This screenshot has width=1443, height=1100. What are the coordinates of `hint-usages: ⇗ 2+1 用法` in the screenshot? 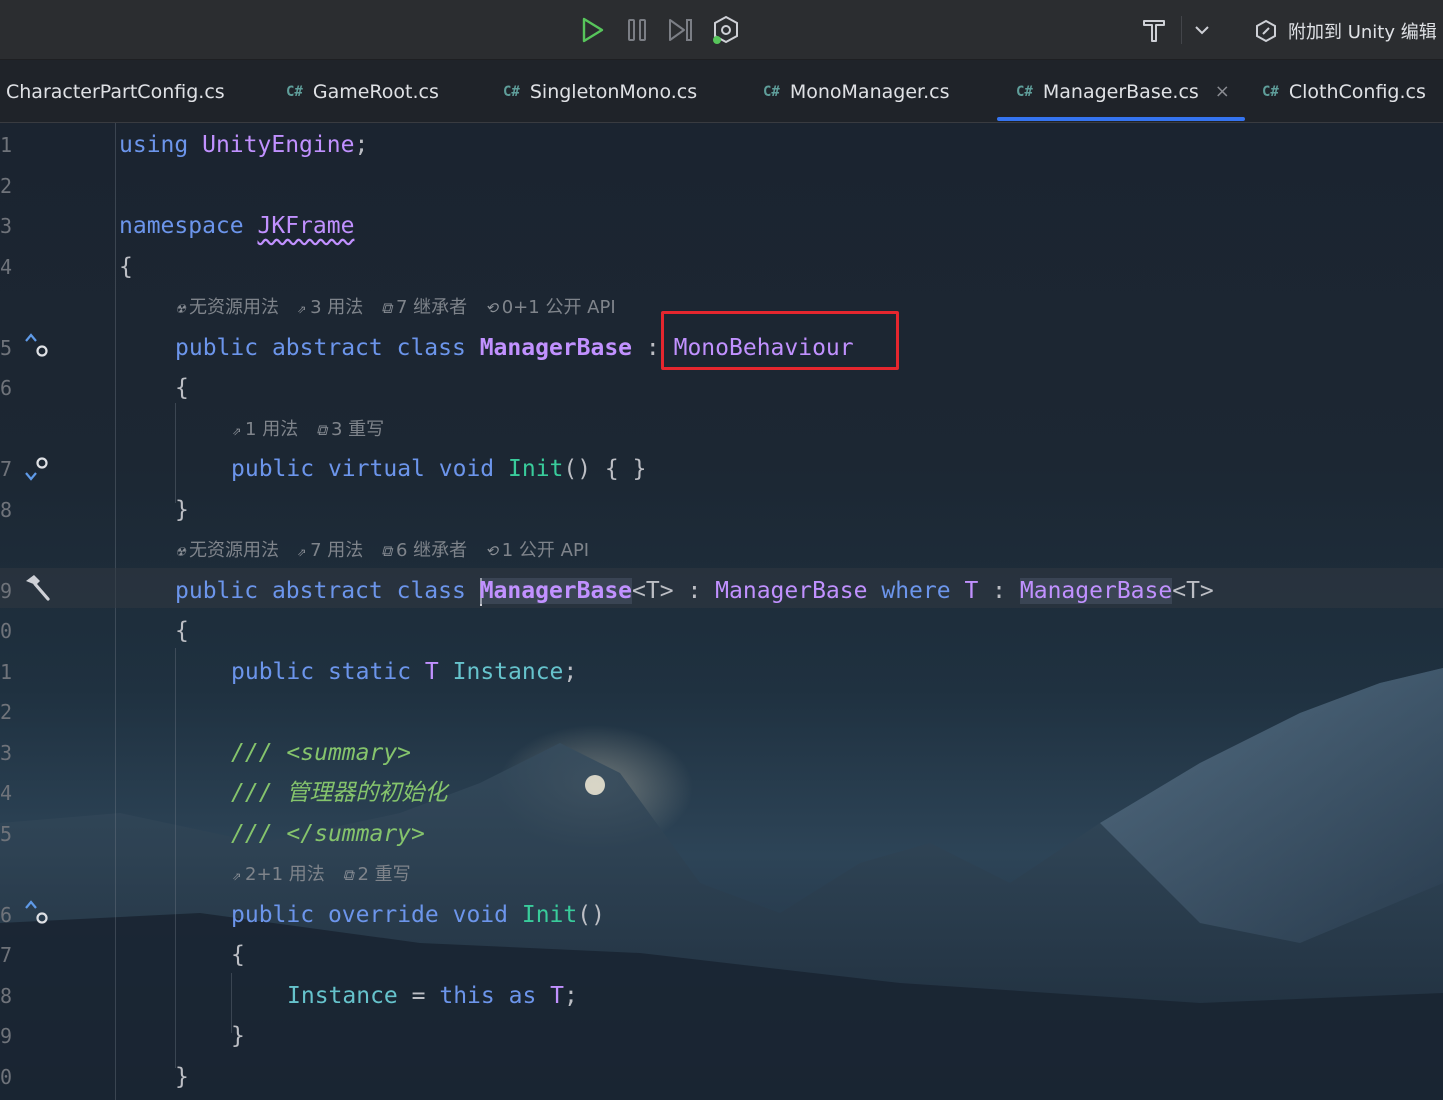 It's located at (278, 875).